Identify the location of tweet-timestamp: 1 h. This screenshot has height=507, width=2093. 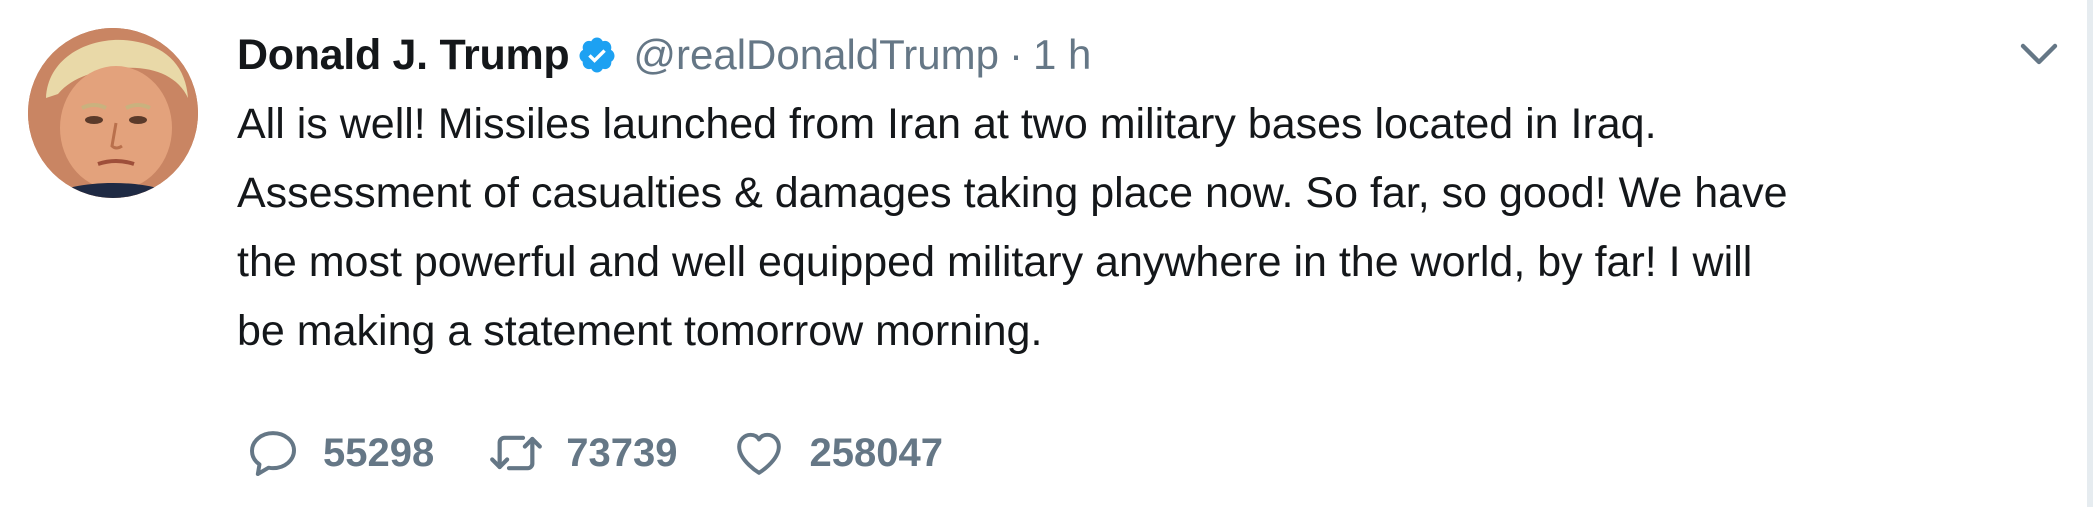
(1062, 55).